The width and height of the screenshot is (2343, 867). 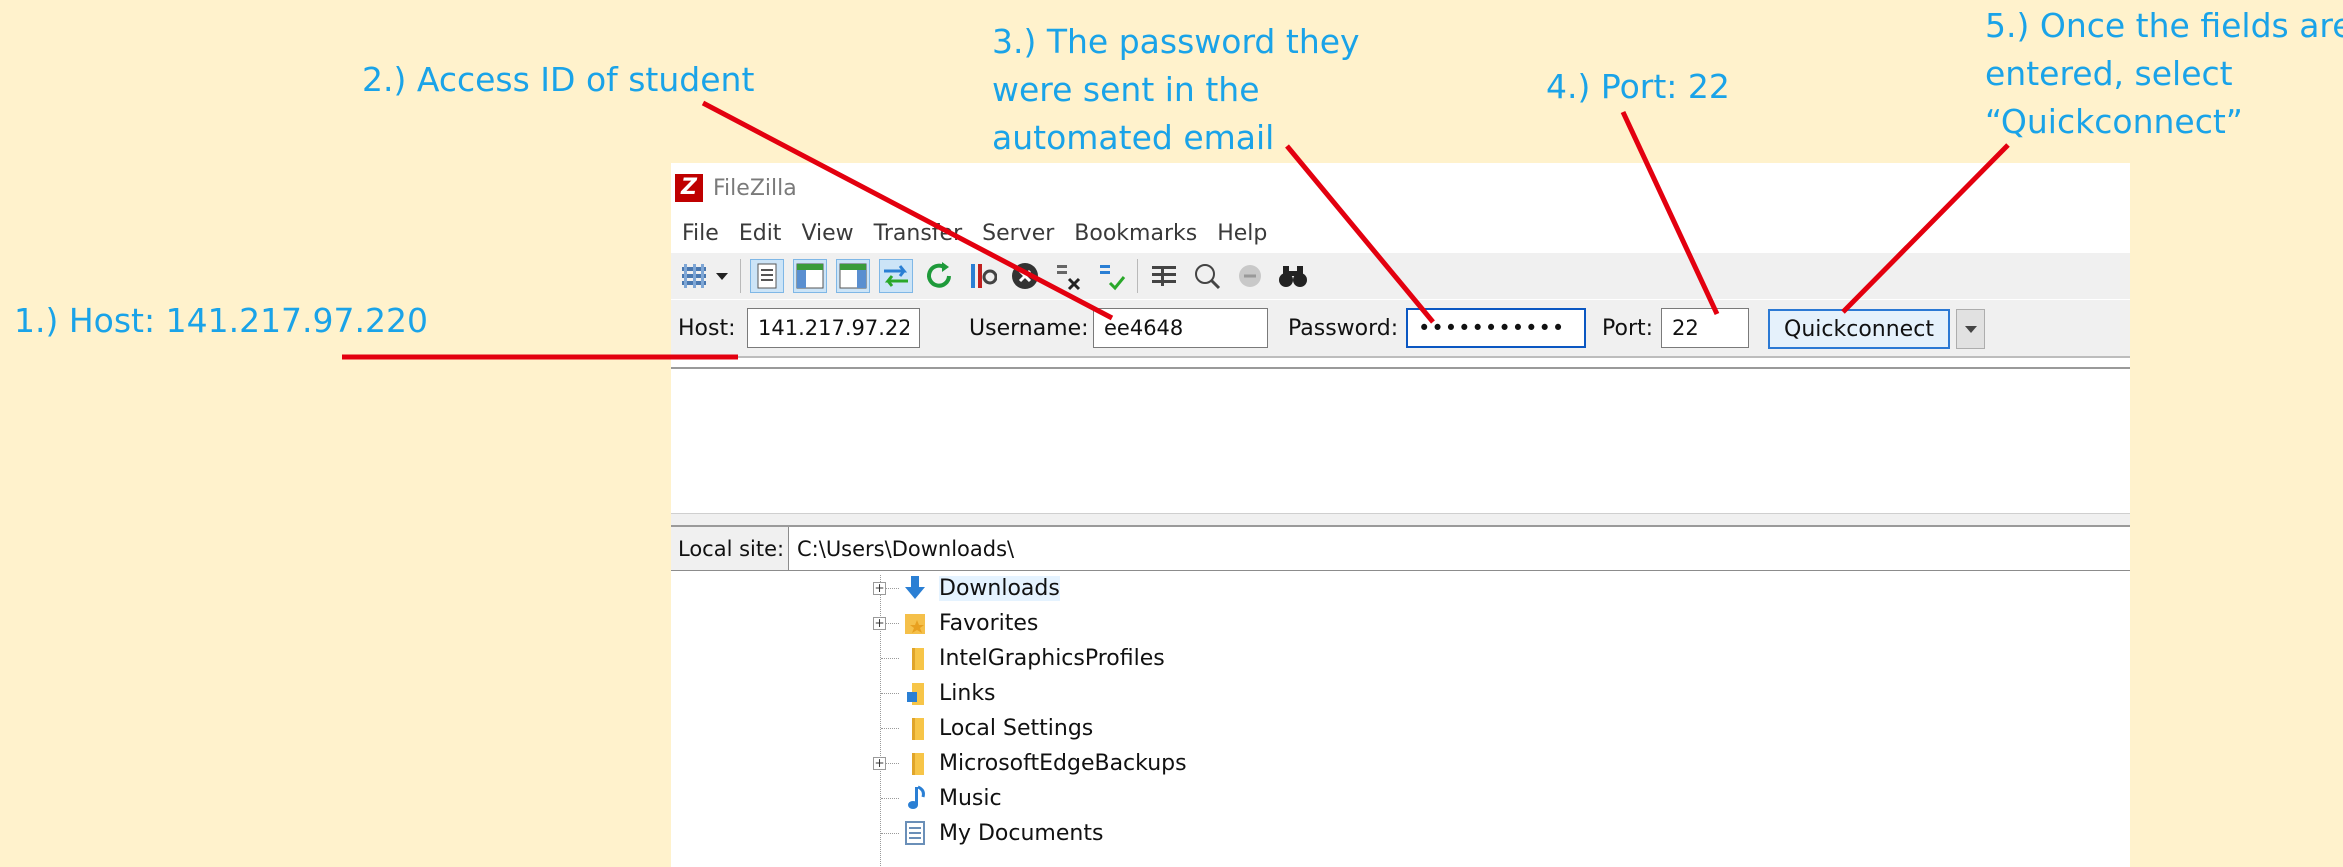 I want to click on remote-tree-icon, so click(x=853, y=276).